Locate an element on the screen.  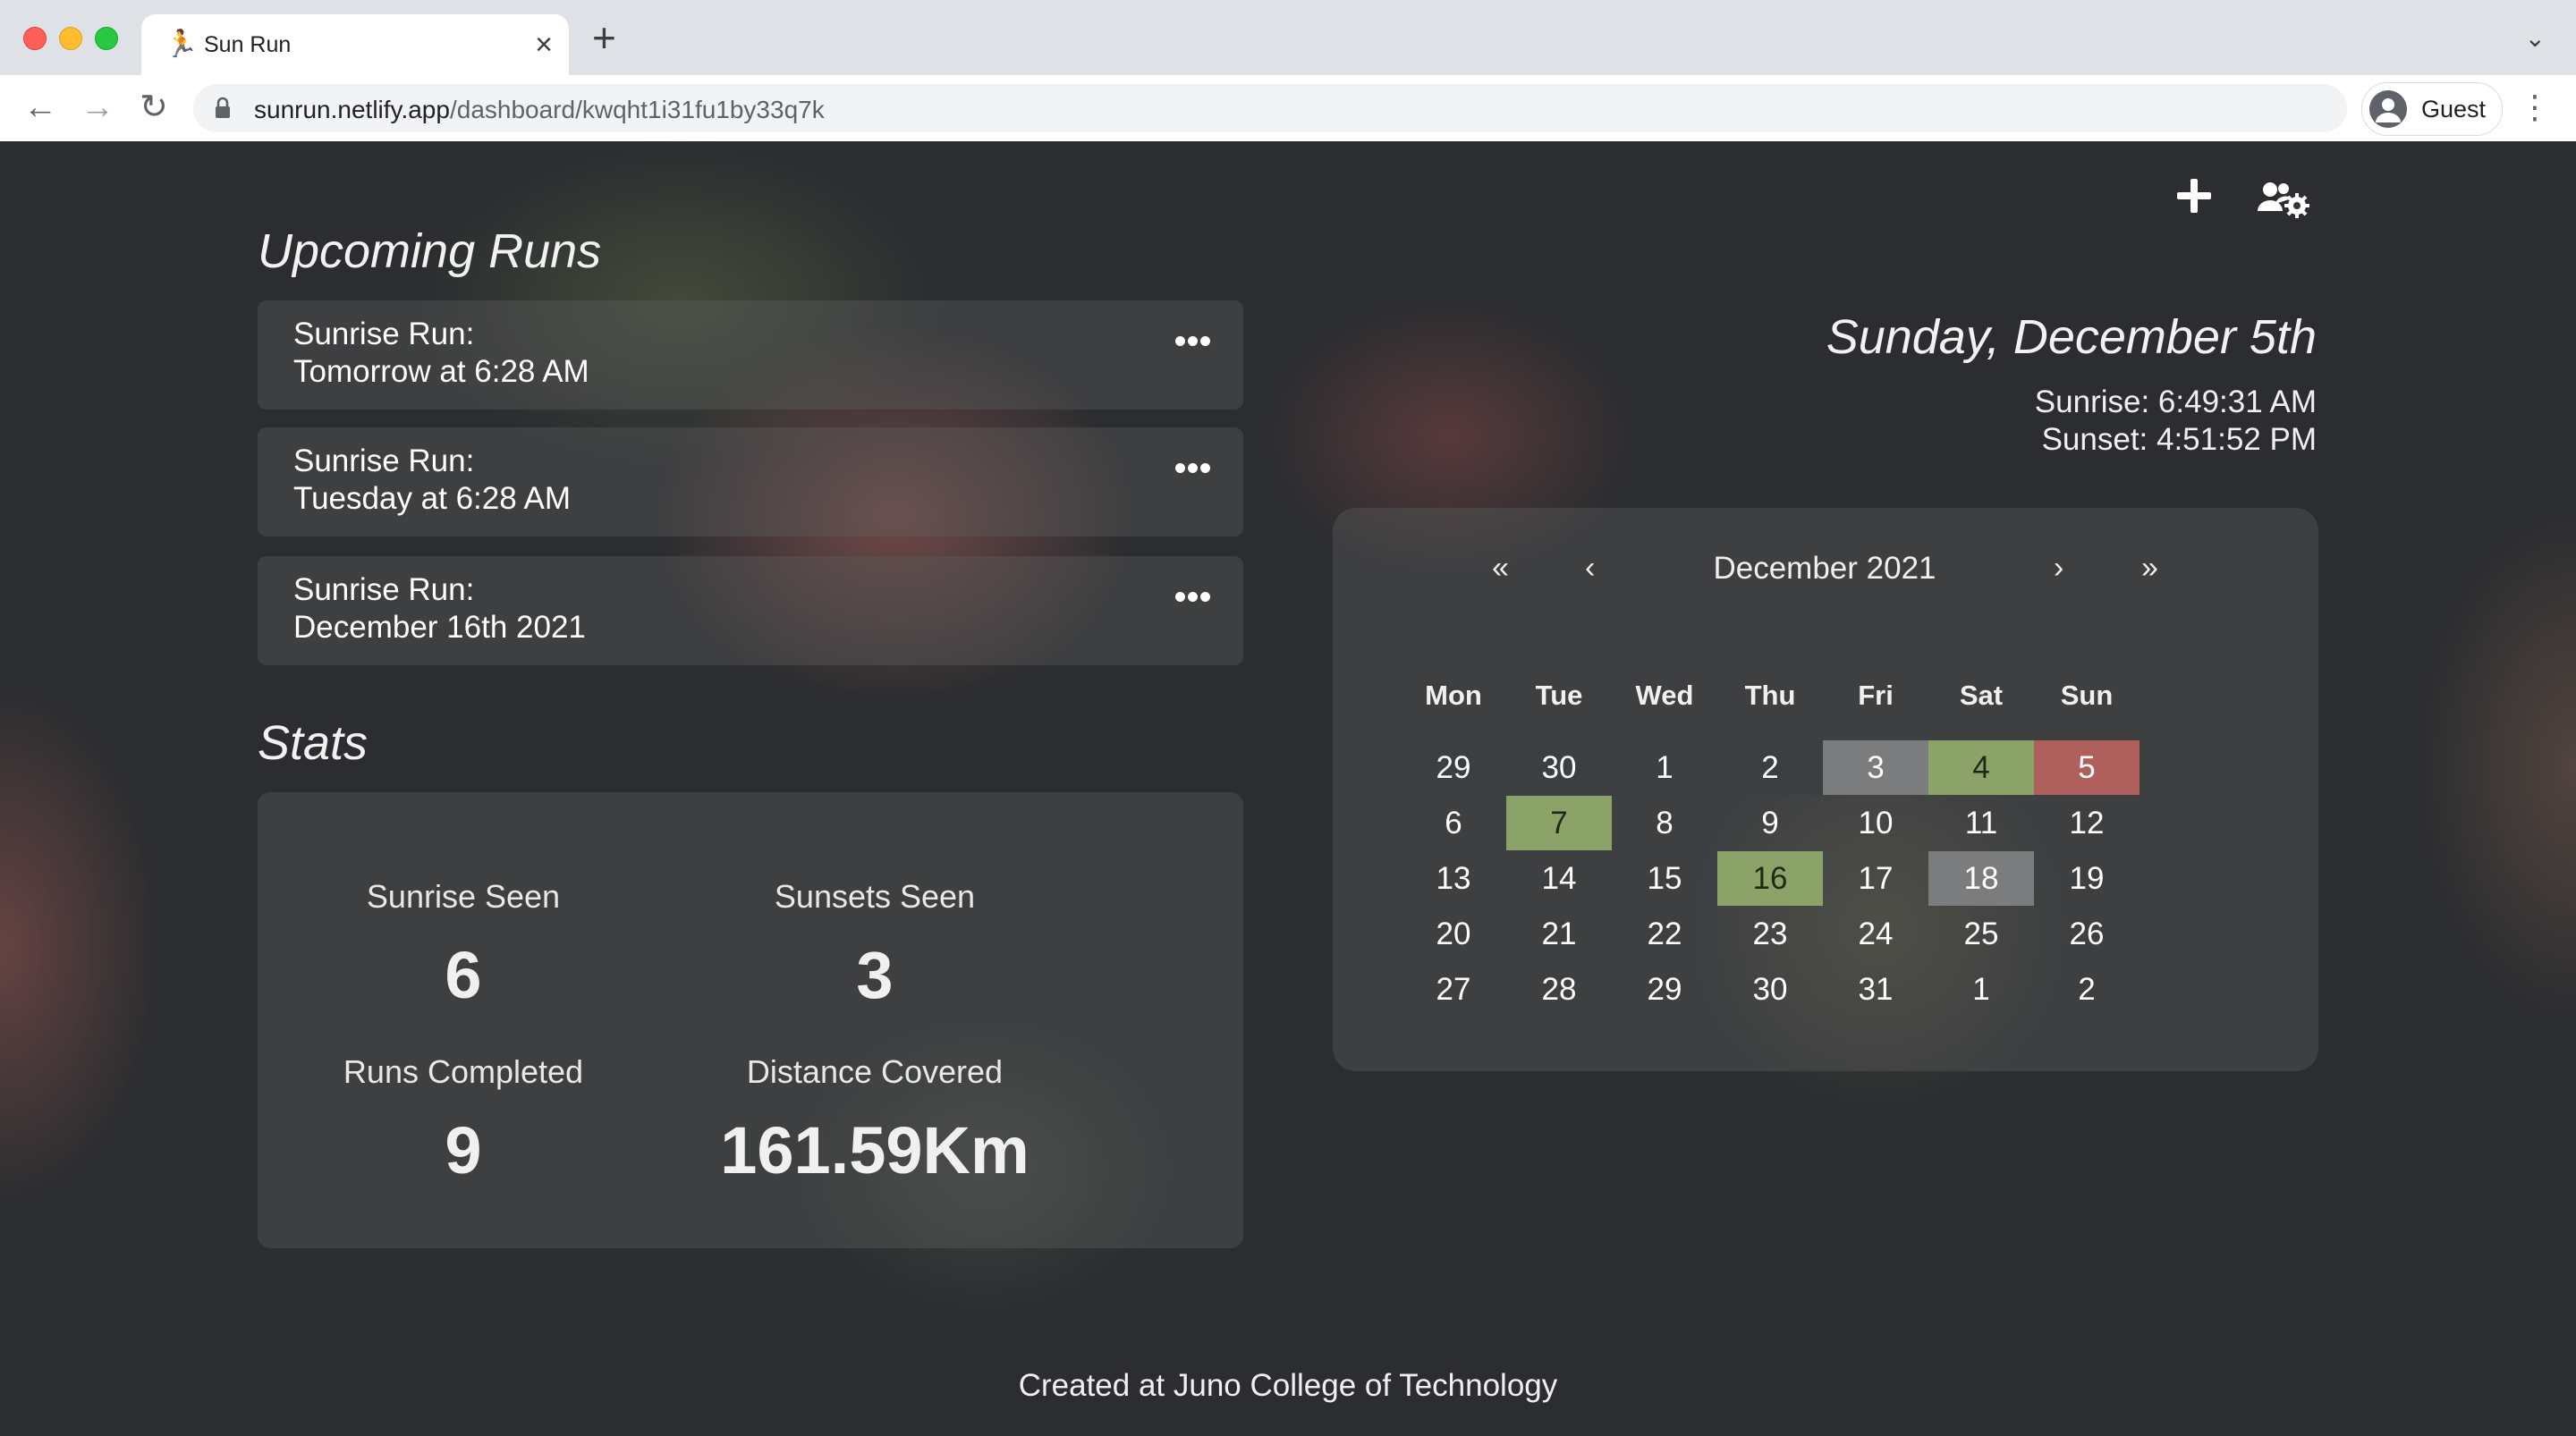
url-path: /dashboard/kwqht1i31fu1by33q7k is located at coordinates (637, 109).